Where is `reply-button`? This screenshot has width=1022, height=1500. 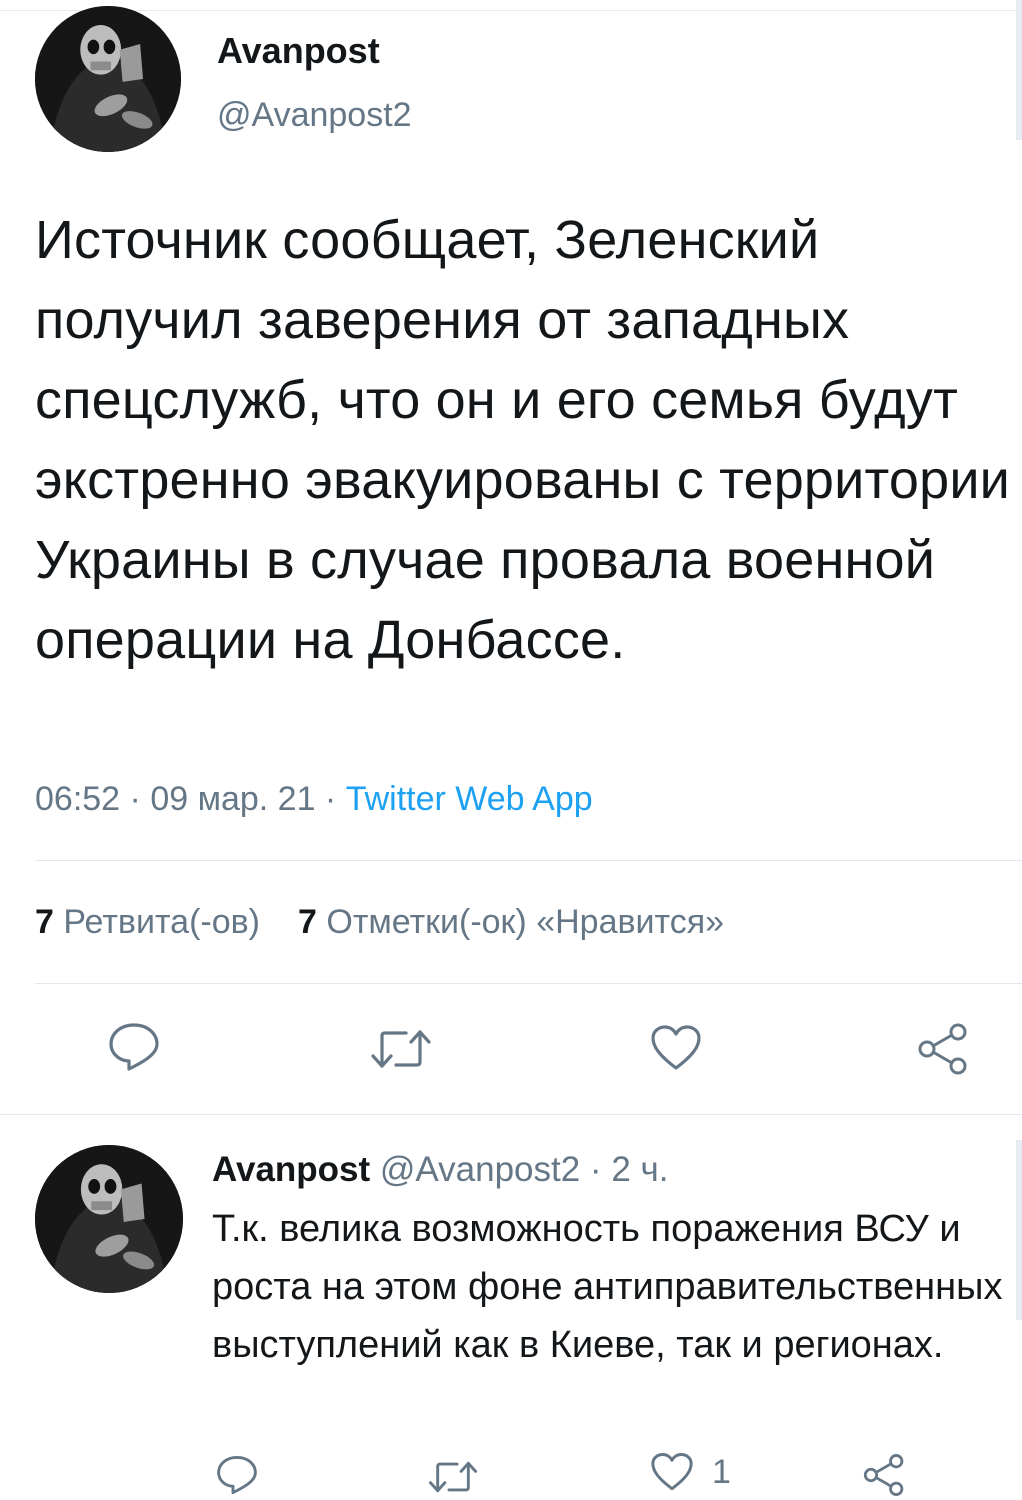
reply-button is located at coordinates (134, 1047).